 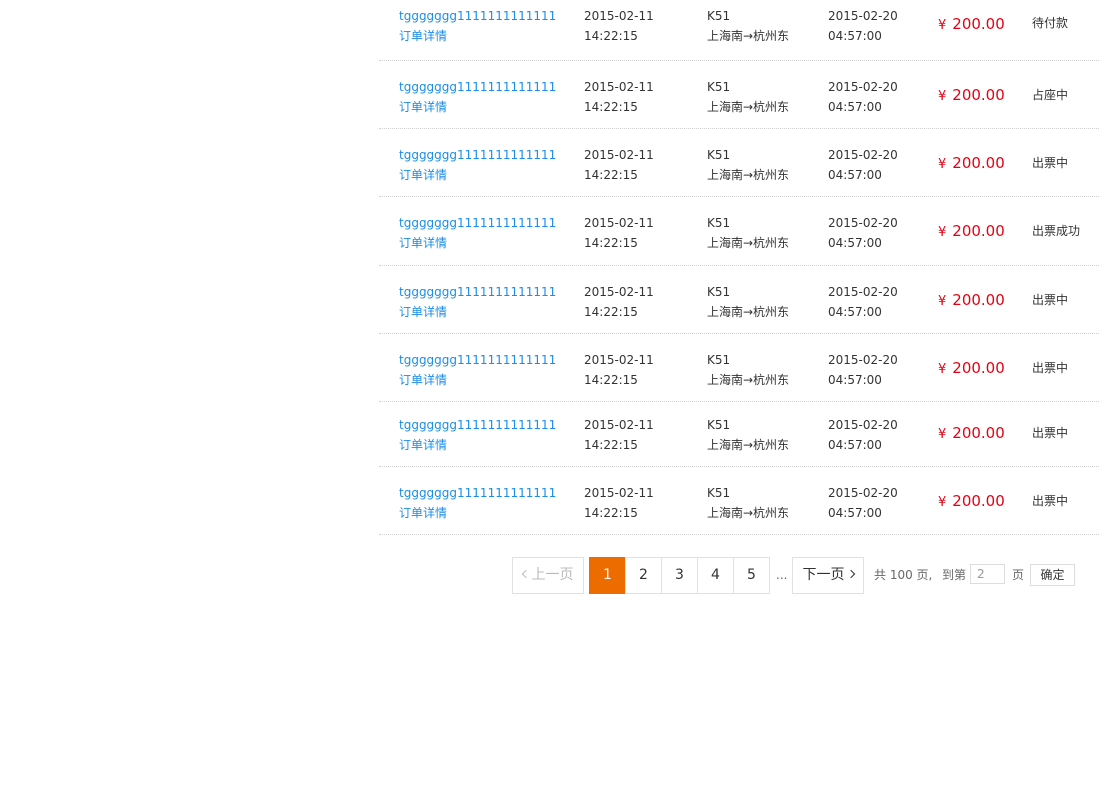 What do you see at coordinates (850, 574) in the screenshot?
I see `chevron-right-icon` at bounding box center [850, 574].